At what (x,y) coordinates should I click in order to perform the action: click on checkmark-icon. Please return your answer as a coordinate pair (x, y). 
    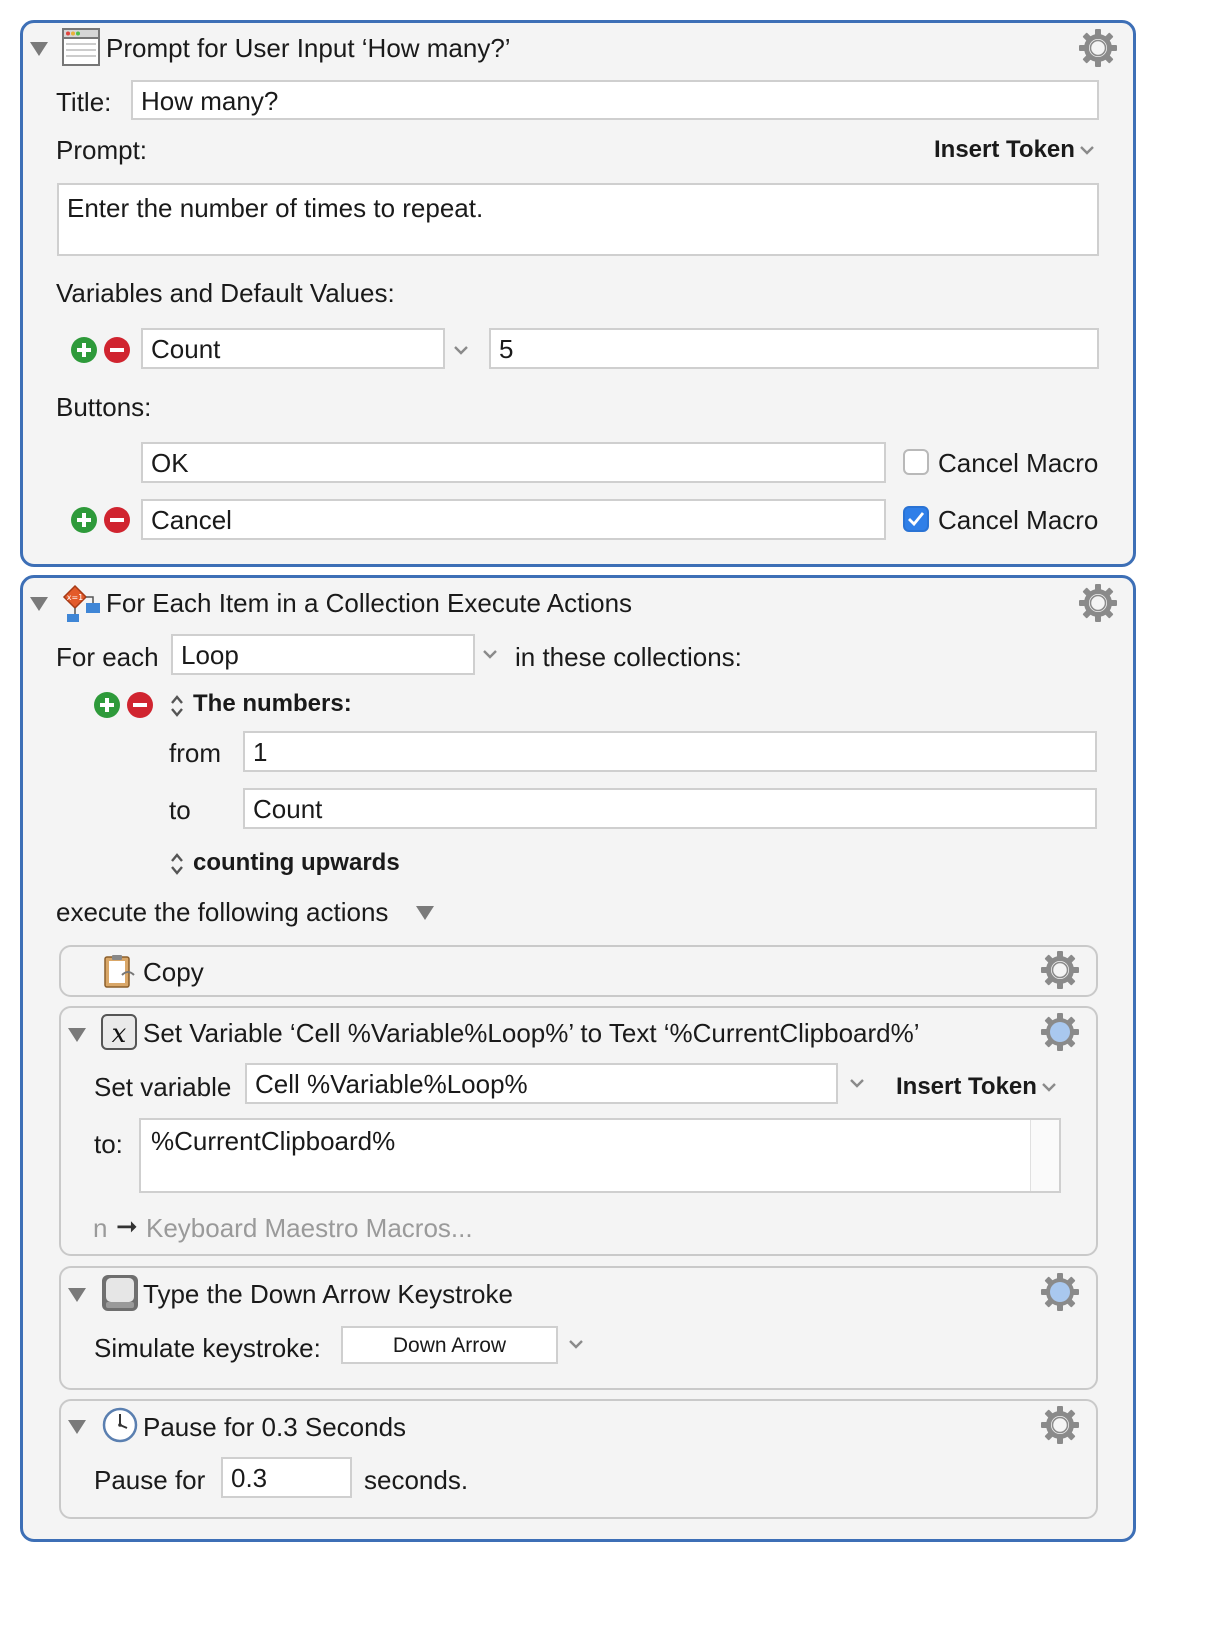
    Looking at the image, I should click on (916, 519).